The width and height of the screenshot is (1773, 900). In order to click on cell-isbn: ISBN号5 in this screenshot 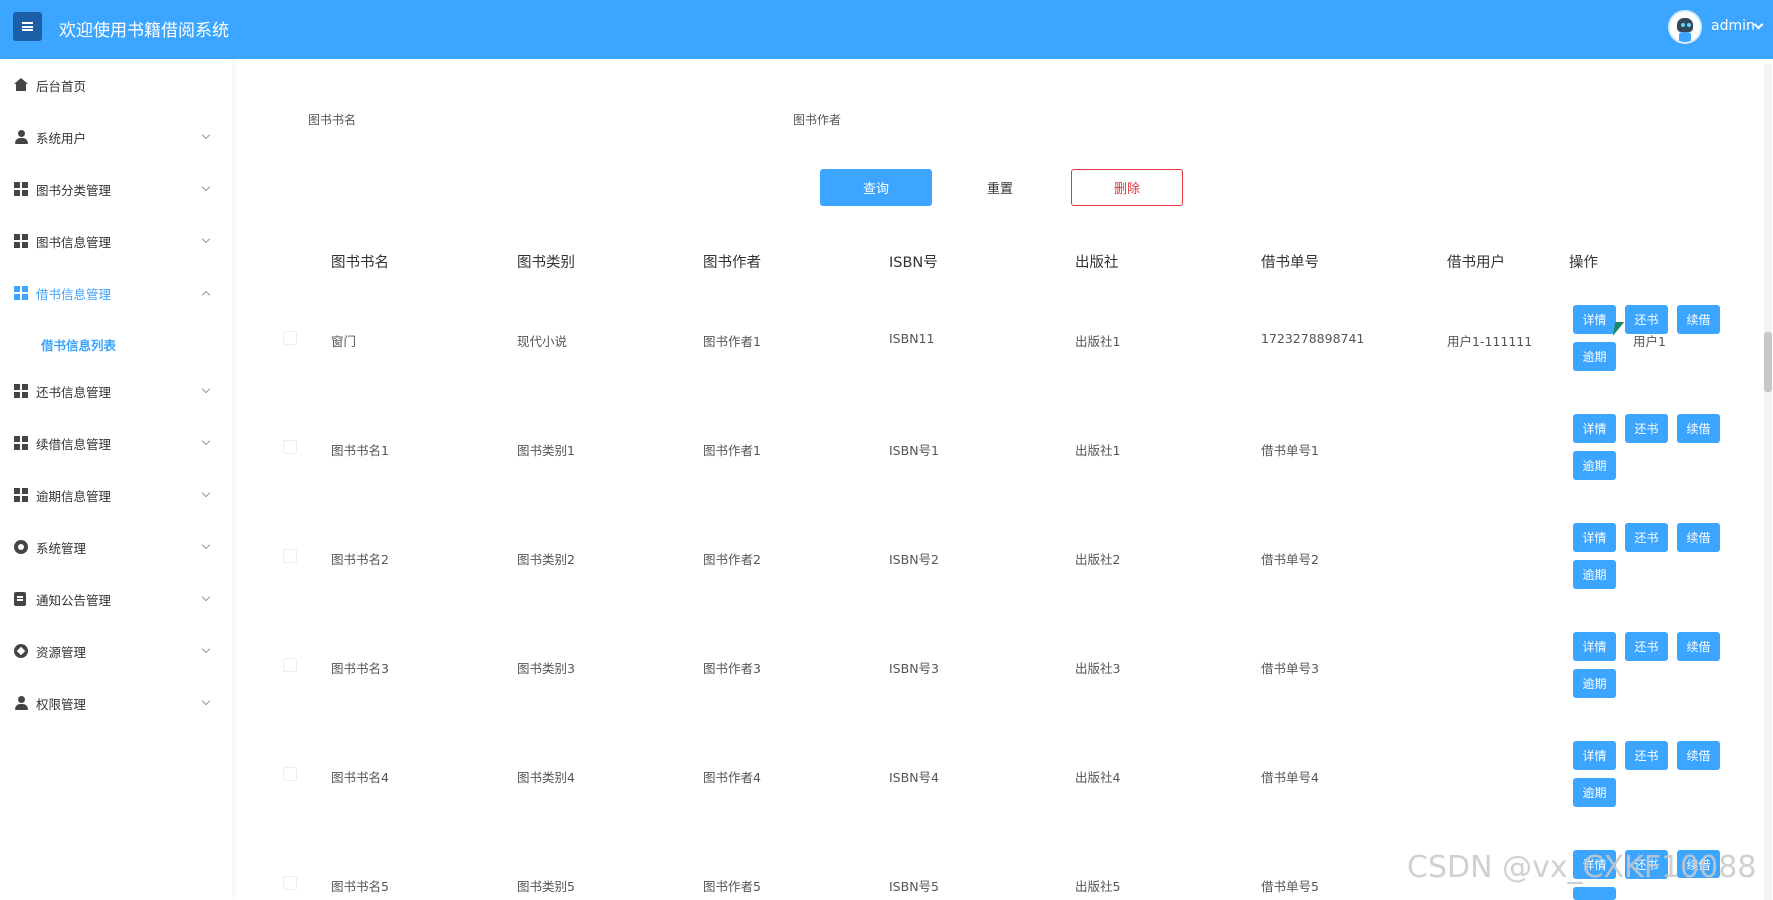, I will do `click(914, 886)`.